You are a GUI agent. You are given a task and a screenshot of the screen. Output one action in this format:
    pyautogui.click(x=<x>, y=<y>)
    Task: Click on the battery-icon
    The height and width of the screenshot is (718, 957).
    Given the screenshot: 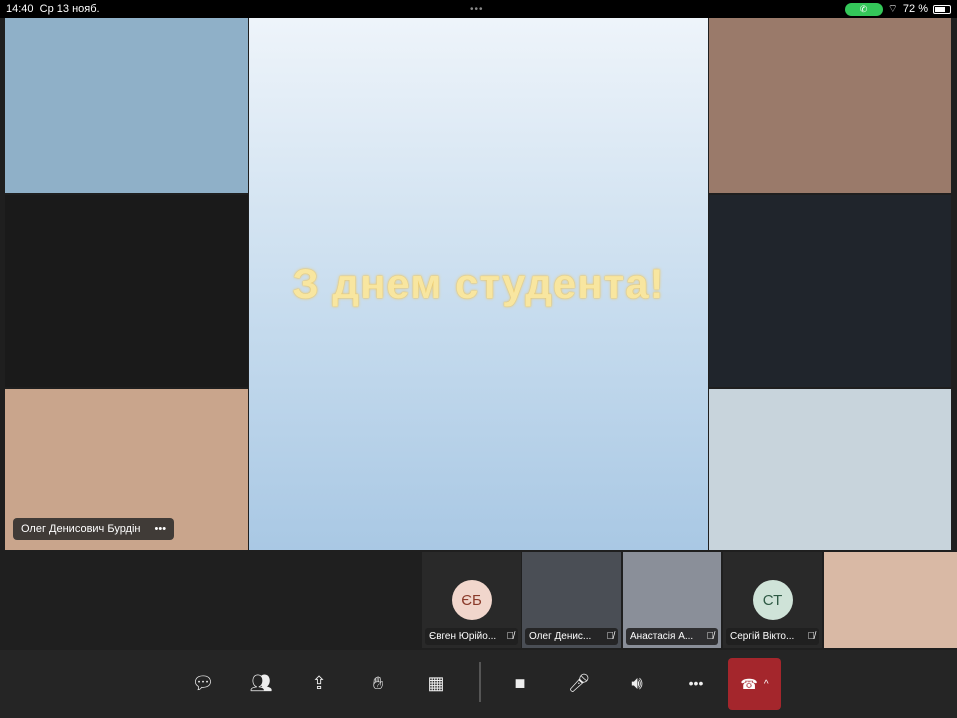 What is the action you would take?
    pyautogui.click(x=942, y=9)
    